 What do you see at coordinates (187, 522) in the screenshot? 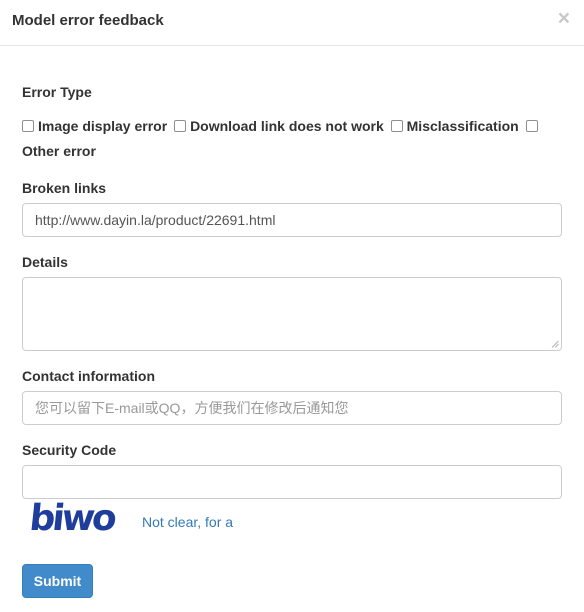
I see `captcha-refresh-link: Not clear, for a` at bounding box center [187, 522].